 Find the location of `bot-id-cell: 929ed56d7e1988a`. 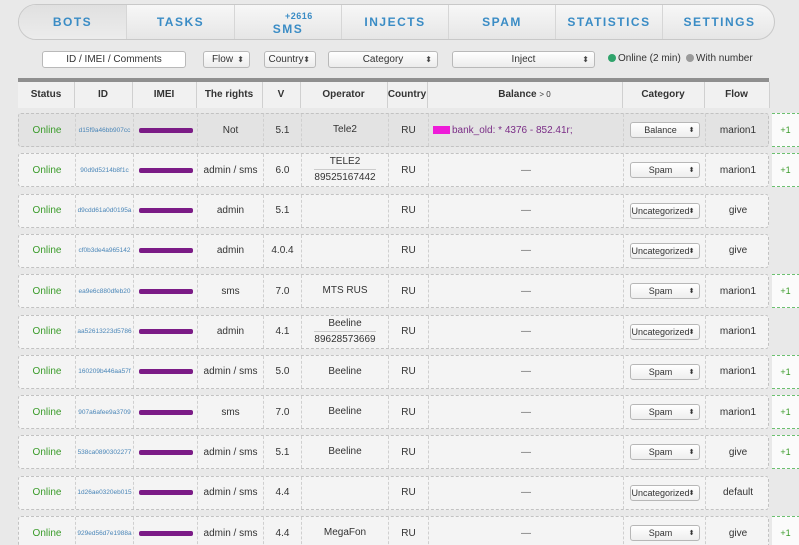

bot-id-cell: 929ed56d7e1988a is located at coordinates (104, 531).